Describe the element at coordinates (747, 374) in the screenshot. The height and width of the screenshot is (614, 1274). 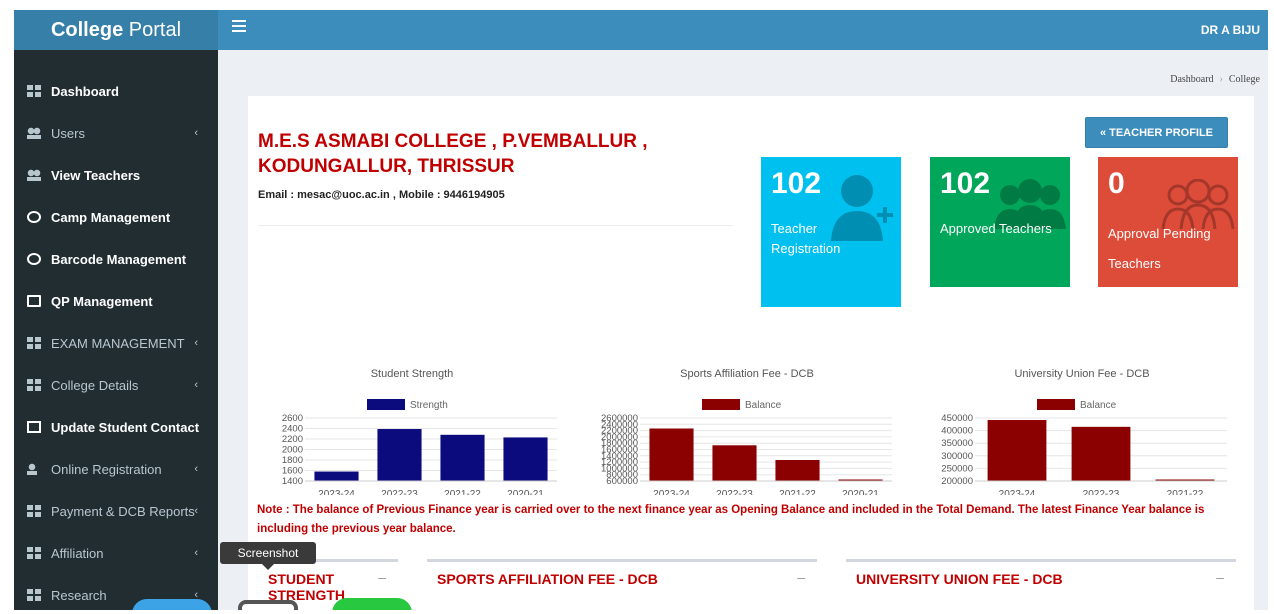
I see `chart-title: Sports Affiliation Fee - DCB` at that location.